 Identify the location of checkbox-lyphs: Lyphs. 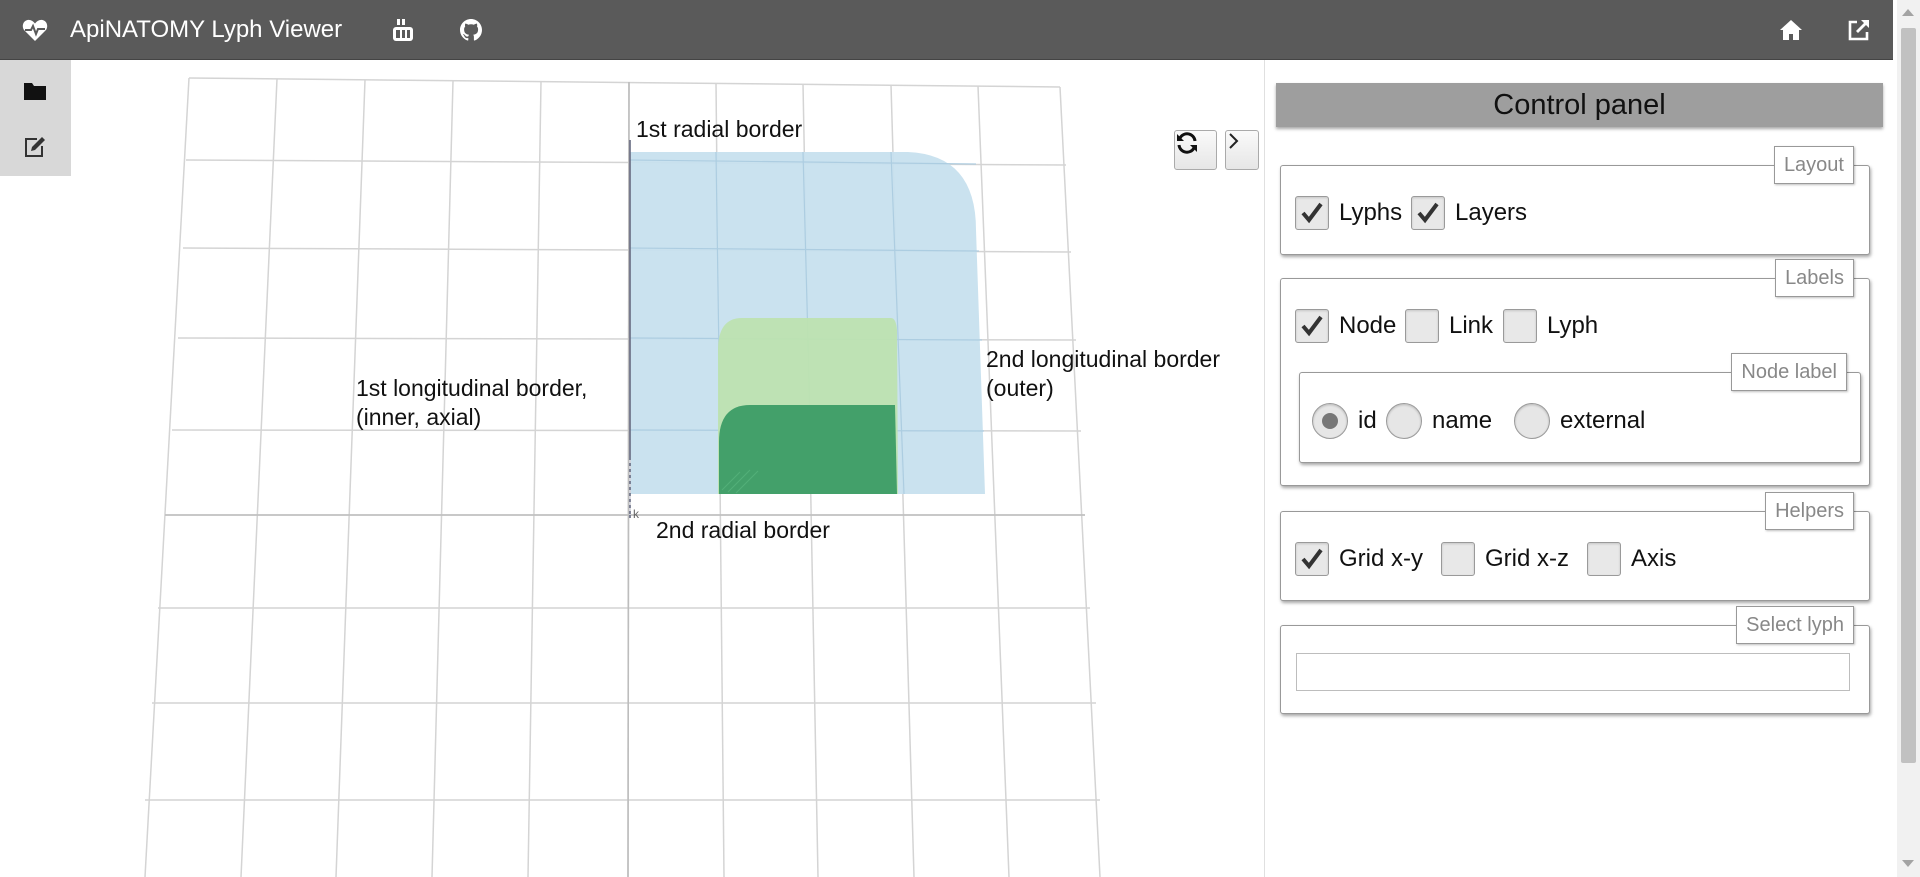
(1352, 213).